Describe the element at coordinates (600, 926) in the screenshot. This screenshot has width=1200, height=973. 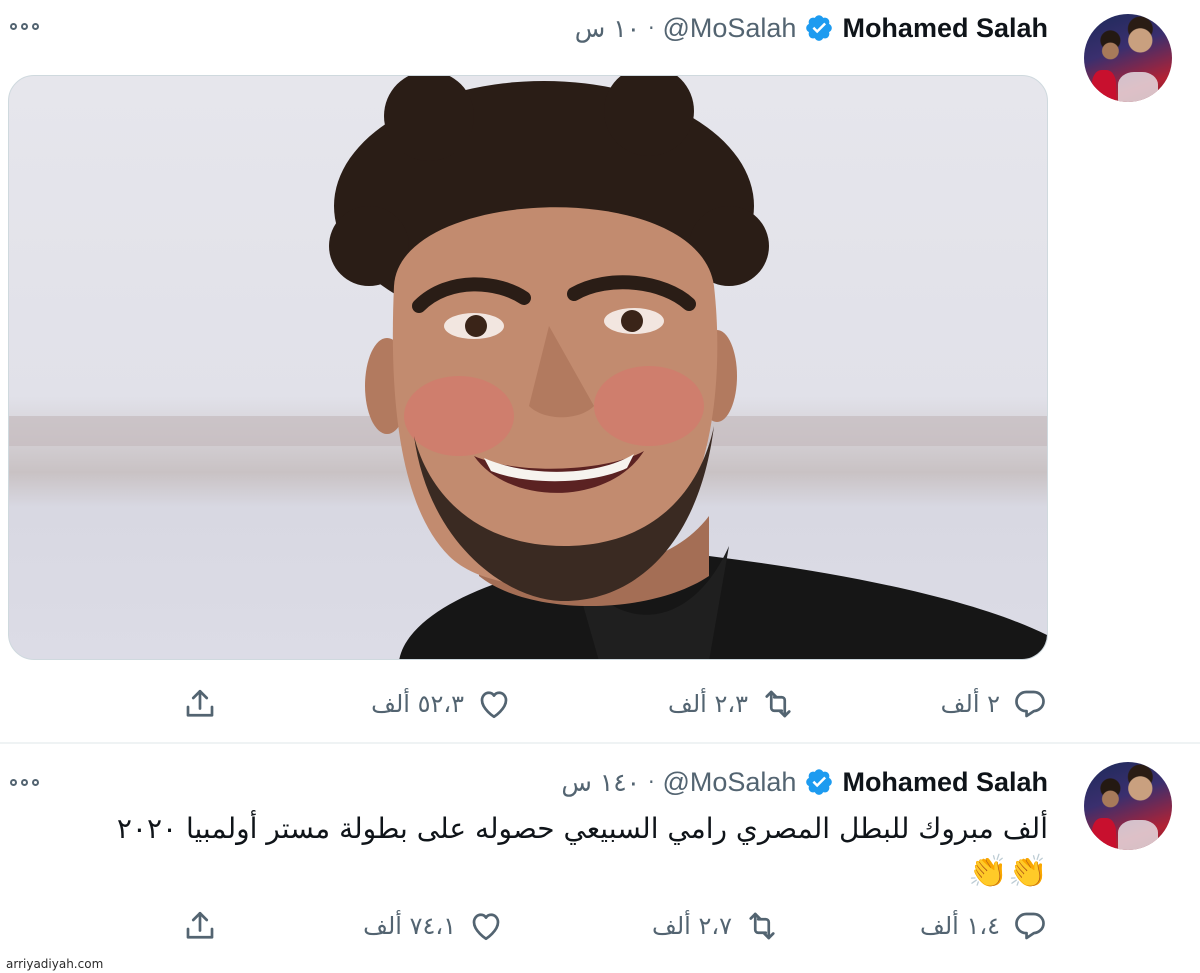
I see `tweet-actions: ١،٤ ألف ٢،٧ ألف ٧٤،١ ألف` at that location.